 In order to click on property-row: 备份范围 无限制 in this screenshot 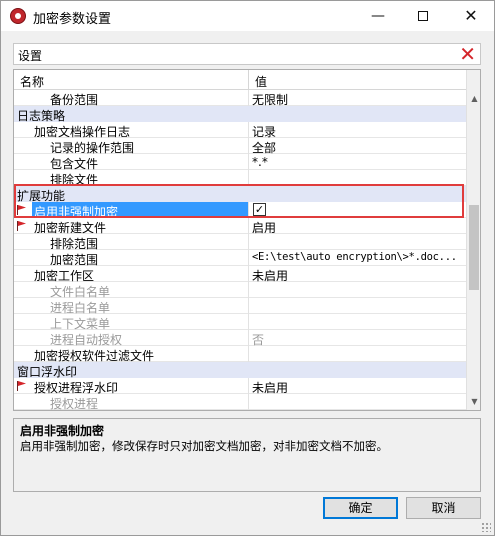, I will do `click(240, 98)`.